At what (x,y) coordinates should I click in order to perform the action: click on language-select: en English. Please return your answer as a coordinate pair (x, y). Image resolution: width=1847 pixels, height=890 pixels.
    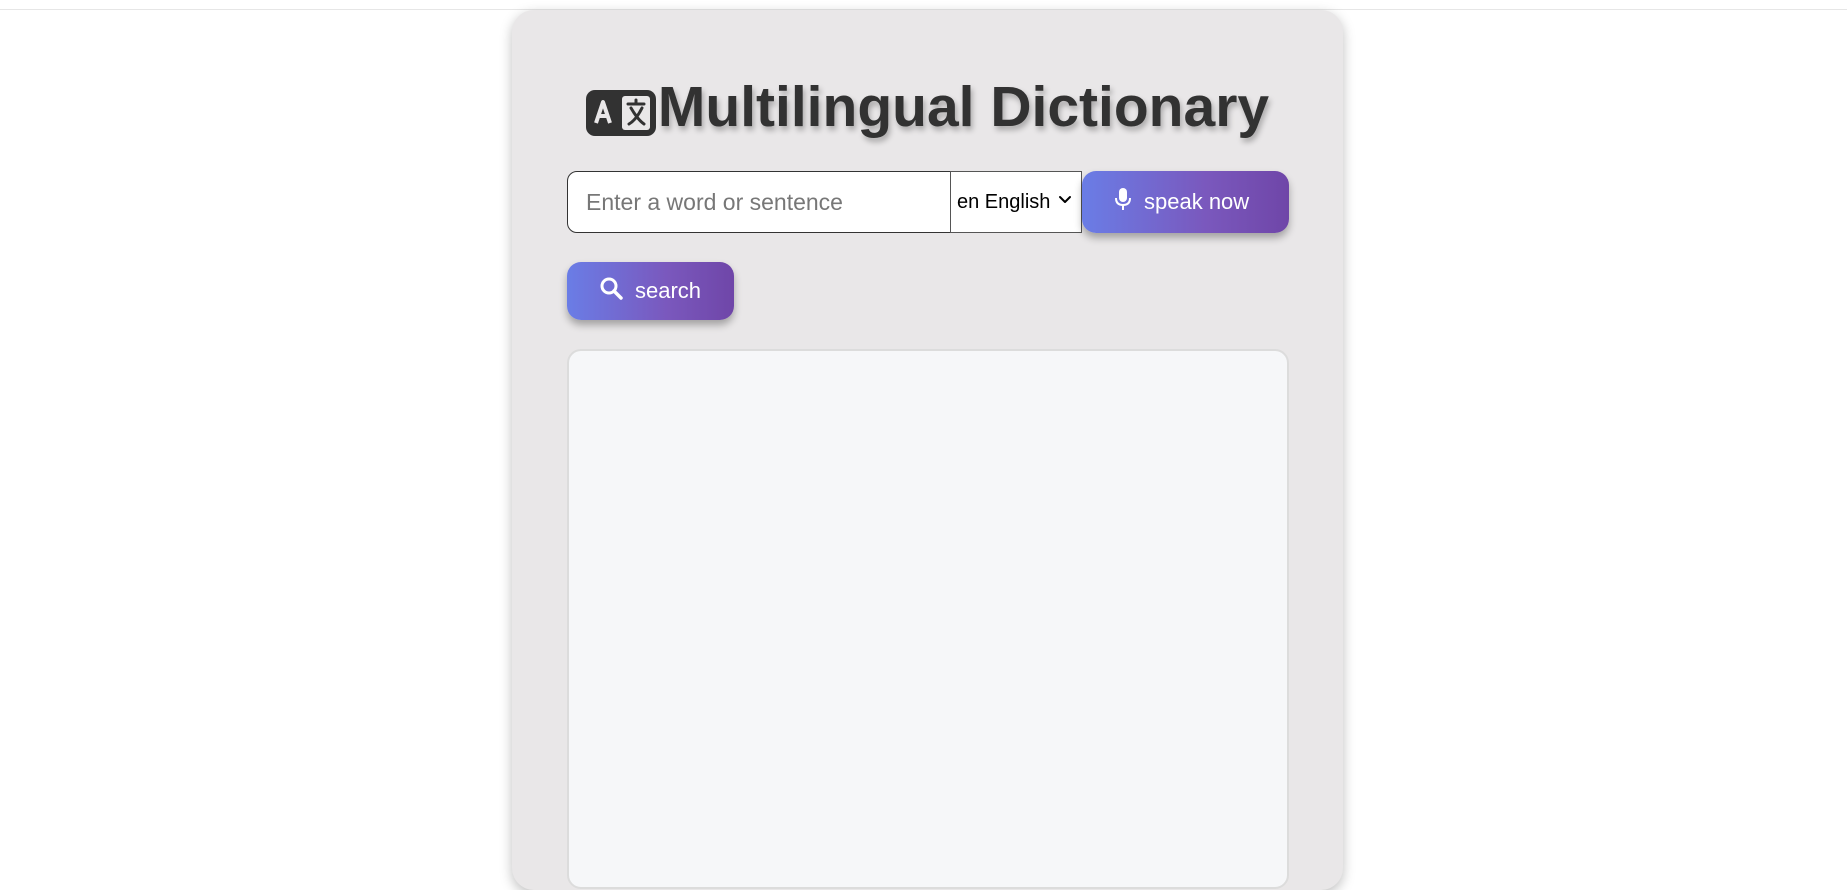
    Looking at the image, I should click on (1016, 202).